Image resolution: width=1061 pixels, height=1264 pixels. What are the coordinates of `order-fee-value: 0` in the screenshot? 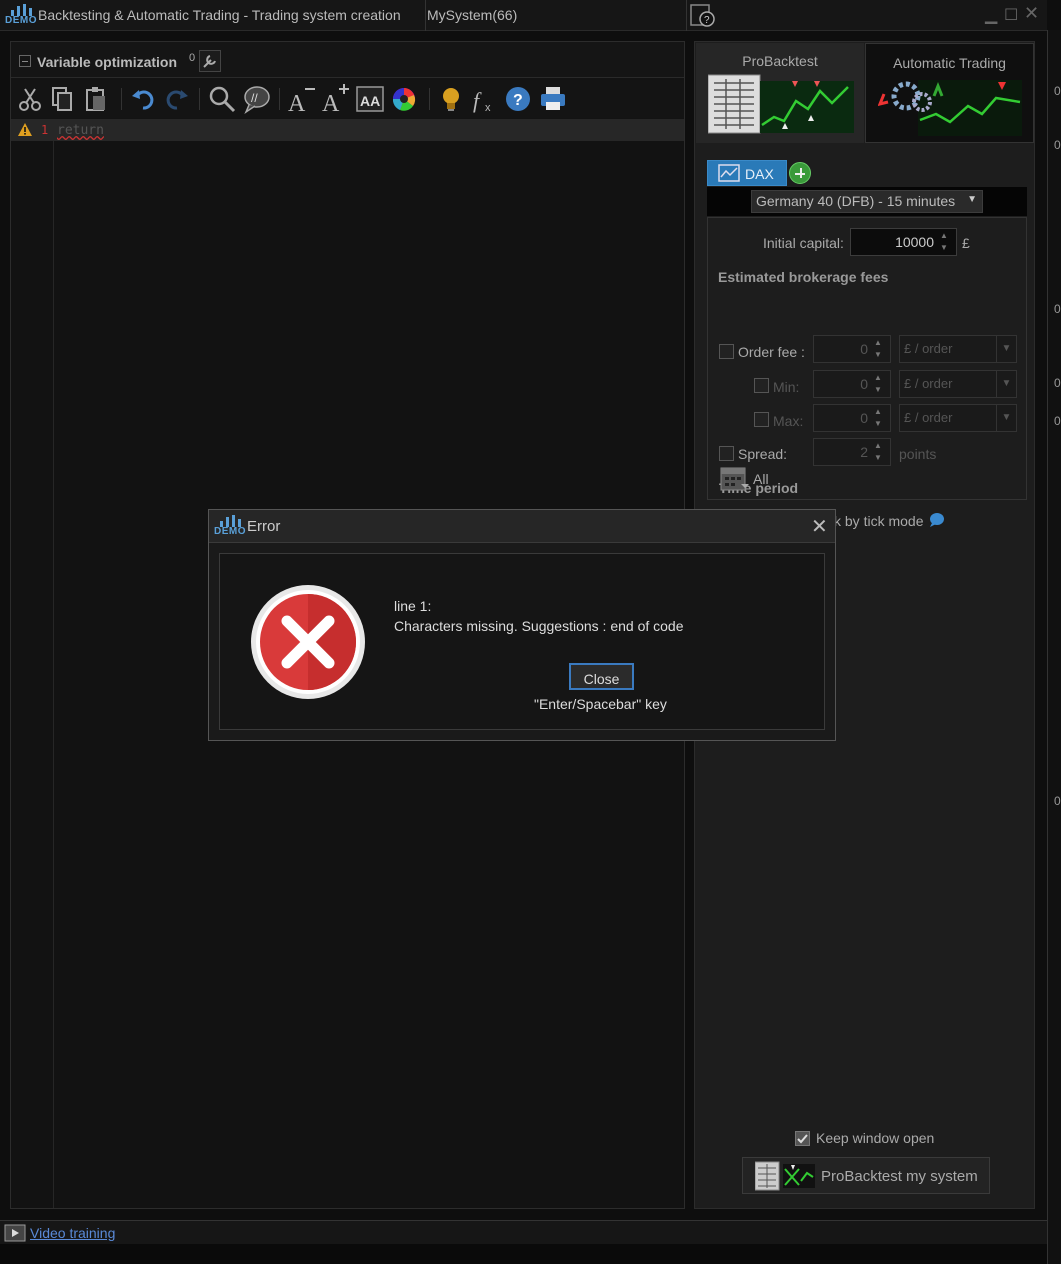 It's located at (864, 349).